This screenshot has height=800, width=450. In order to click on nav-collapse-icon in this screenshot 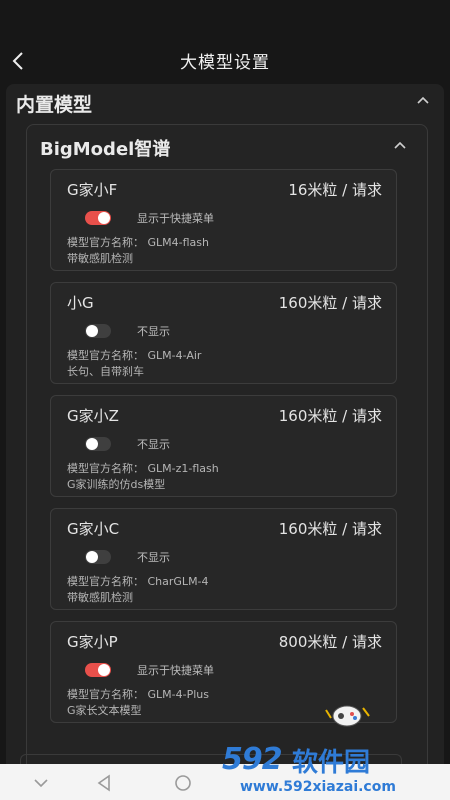, I will do `click(41, 783)`.